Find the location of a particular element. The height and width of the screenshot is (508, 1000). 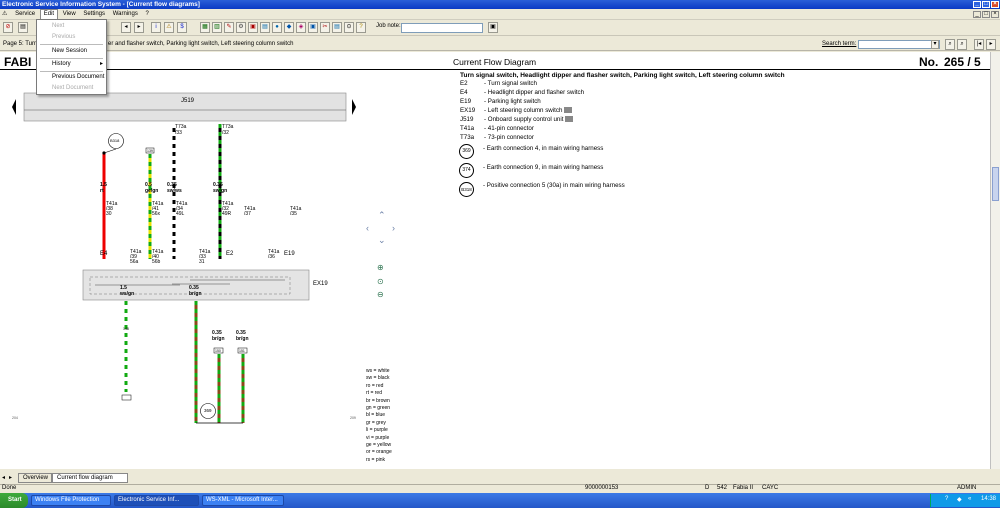

tab-scroll-left-icon: ◂ is located at coordinates (3, 477).